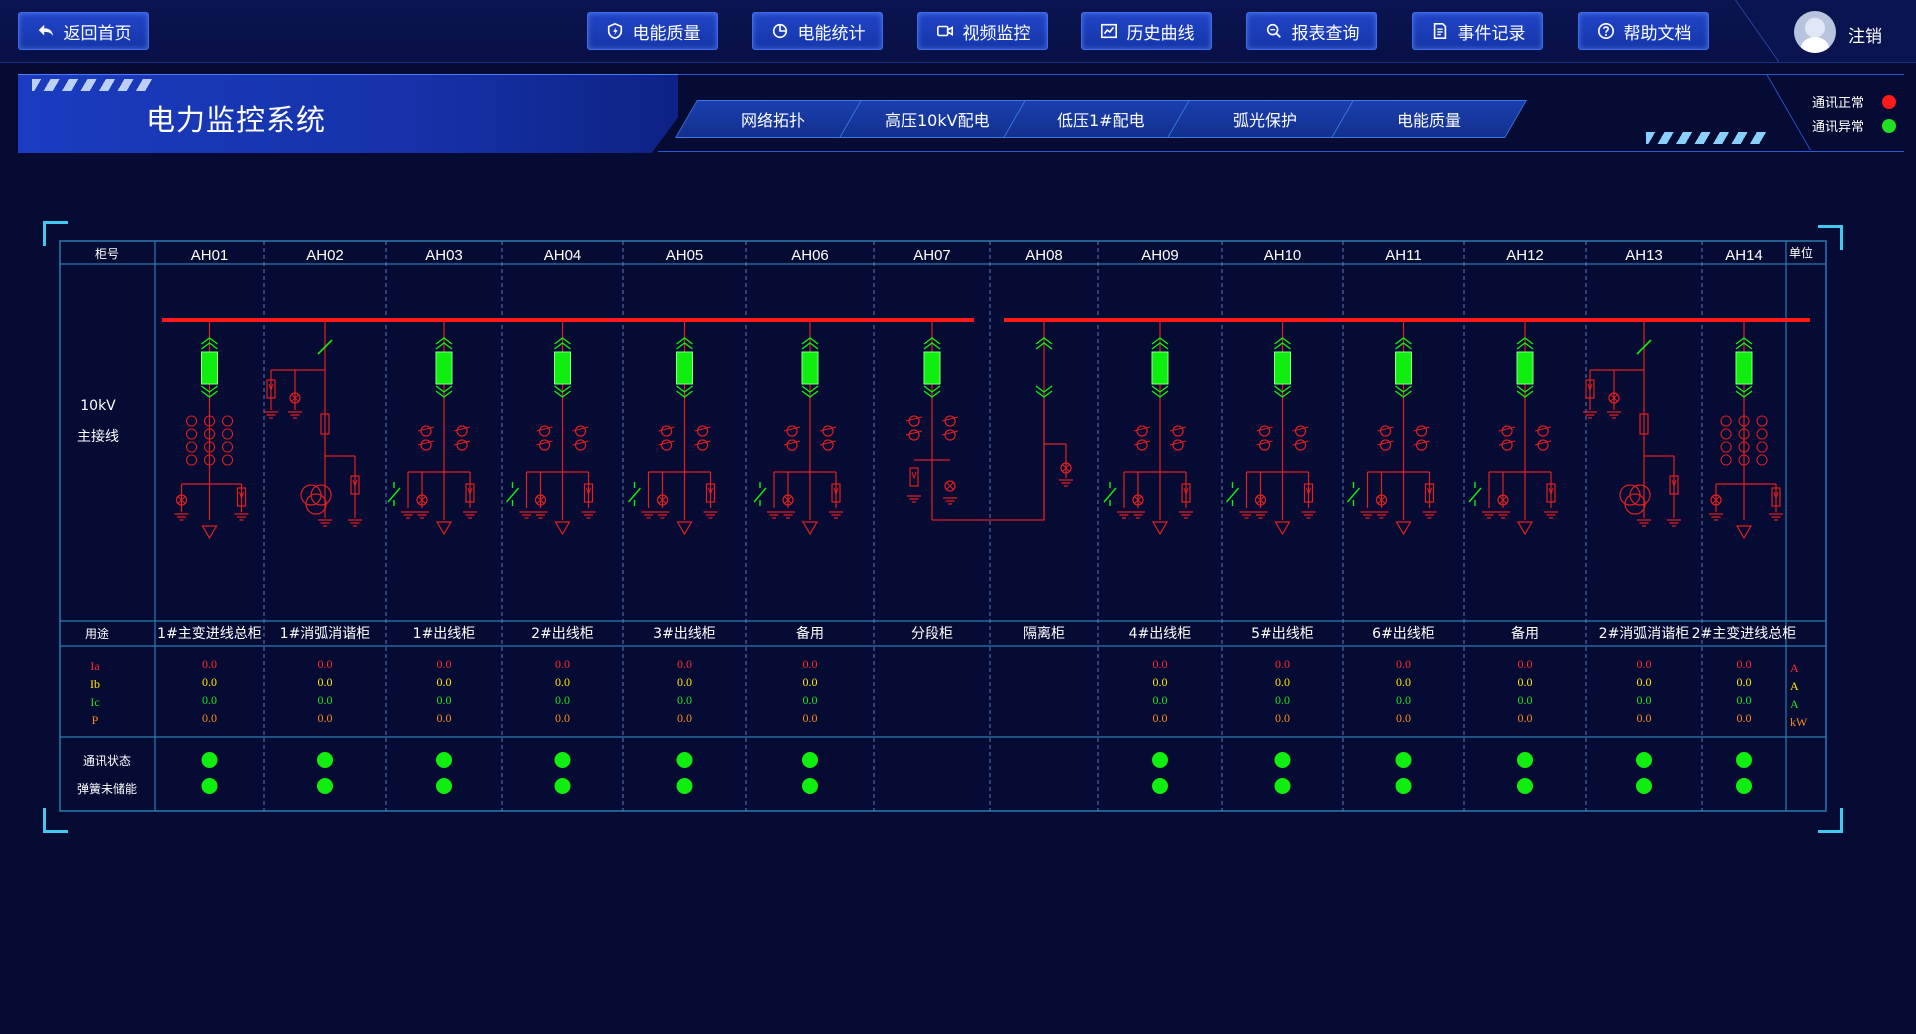  Describe the element at coordinates (975, 421) in the screenshot. I see `bus-tie-circuit` at that location.